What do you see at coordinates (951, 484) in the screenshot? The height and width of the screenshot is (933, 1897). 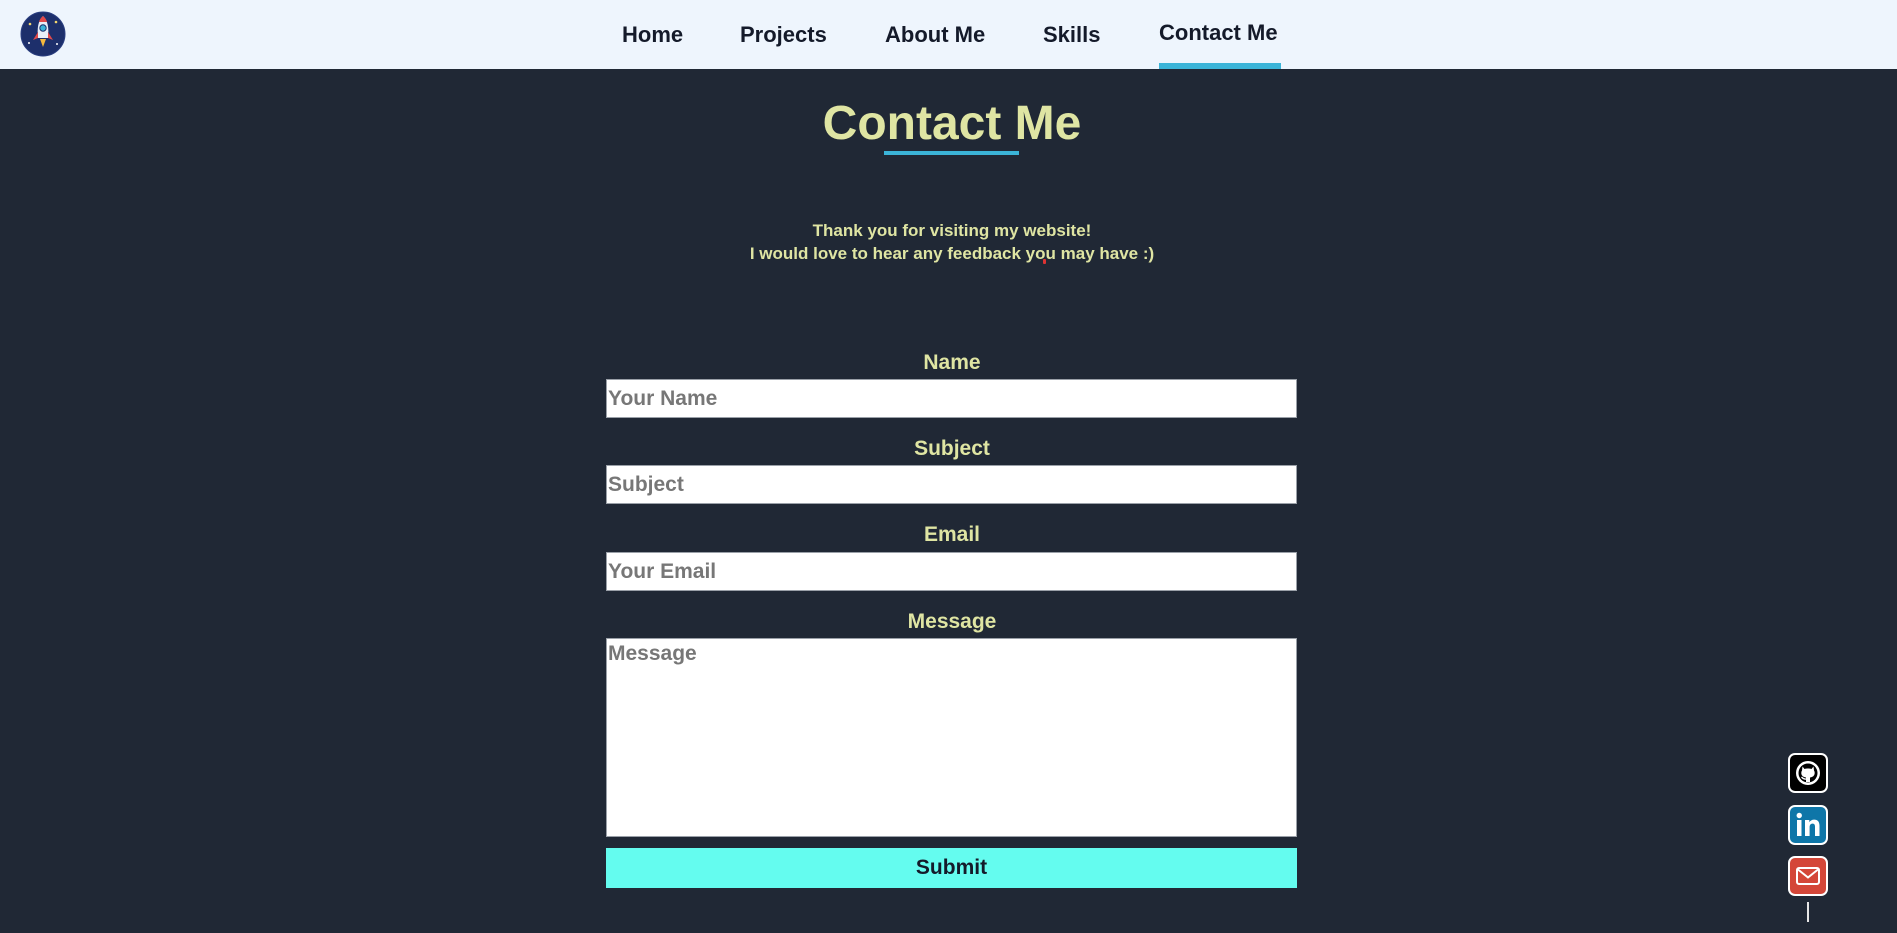 I see `subject-input` at bounding box center [951, 484].